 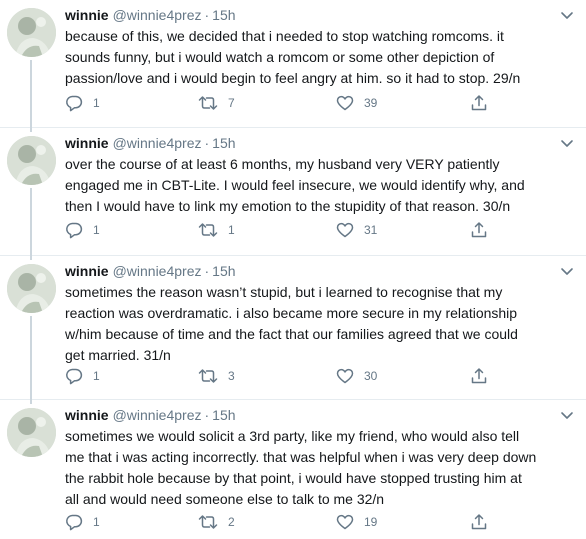 What do you see at coordinates (356, 230) in the screenshot?
I see `like-button: 31` at bounding box center [356, 230].